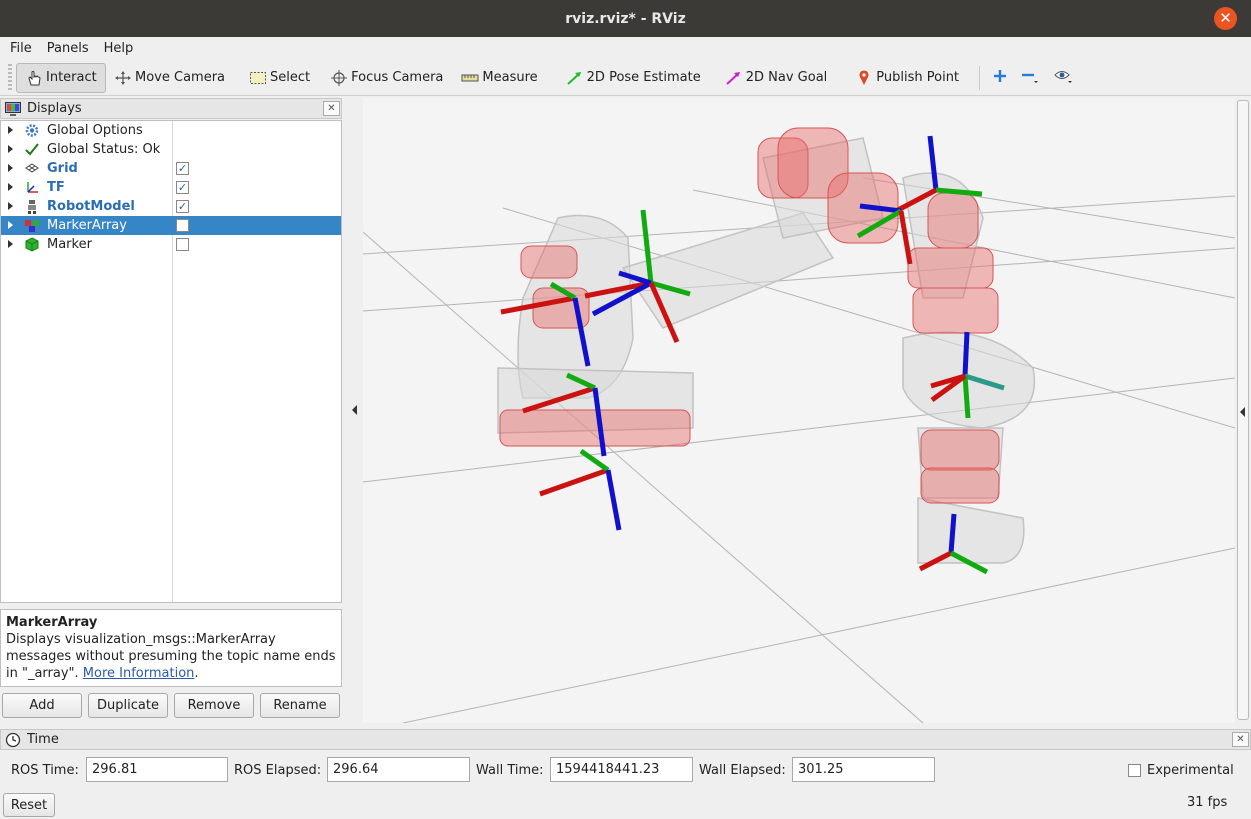 The width and height of the screenshot is (1251, 819). I want to click on wall-elapsed-field: 301.25, so click(863, 769).